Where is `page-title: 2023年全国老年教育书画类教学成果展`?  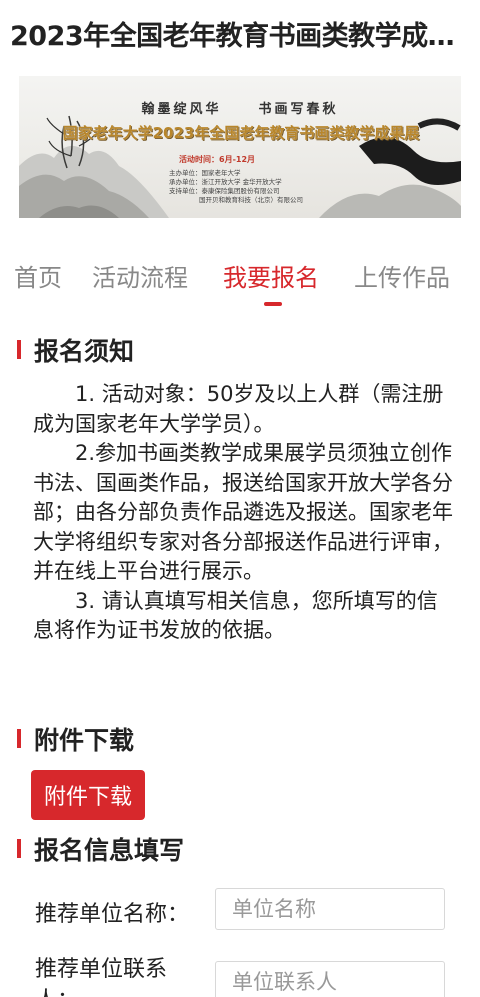 page-title: 2023年全国老年教育书画类教学成果展 is located at coordinates (241, 36).